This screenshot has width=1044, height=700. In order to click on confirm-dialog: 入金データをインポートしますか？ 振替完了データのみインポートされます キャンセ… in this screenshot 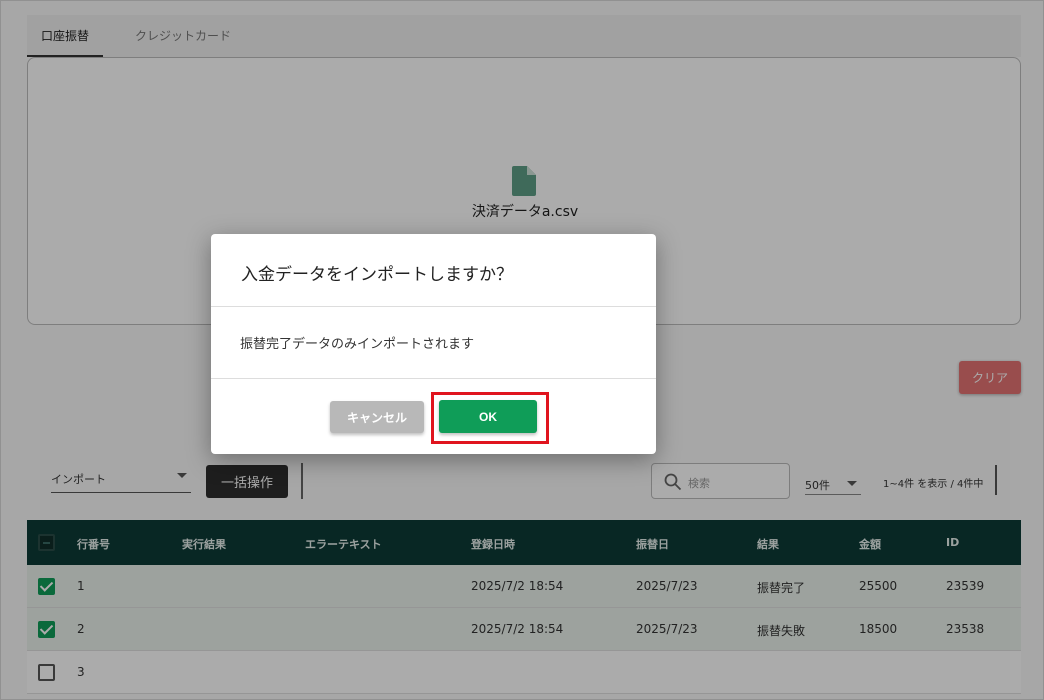, I will do `click(433, 344)`.